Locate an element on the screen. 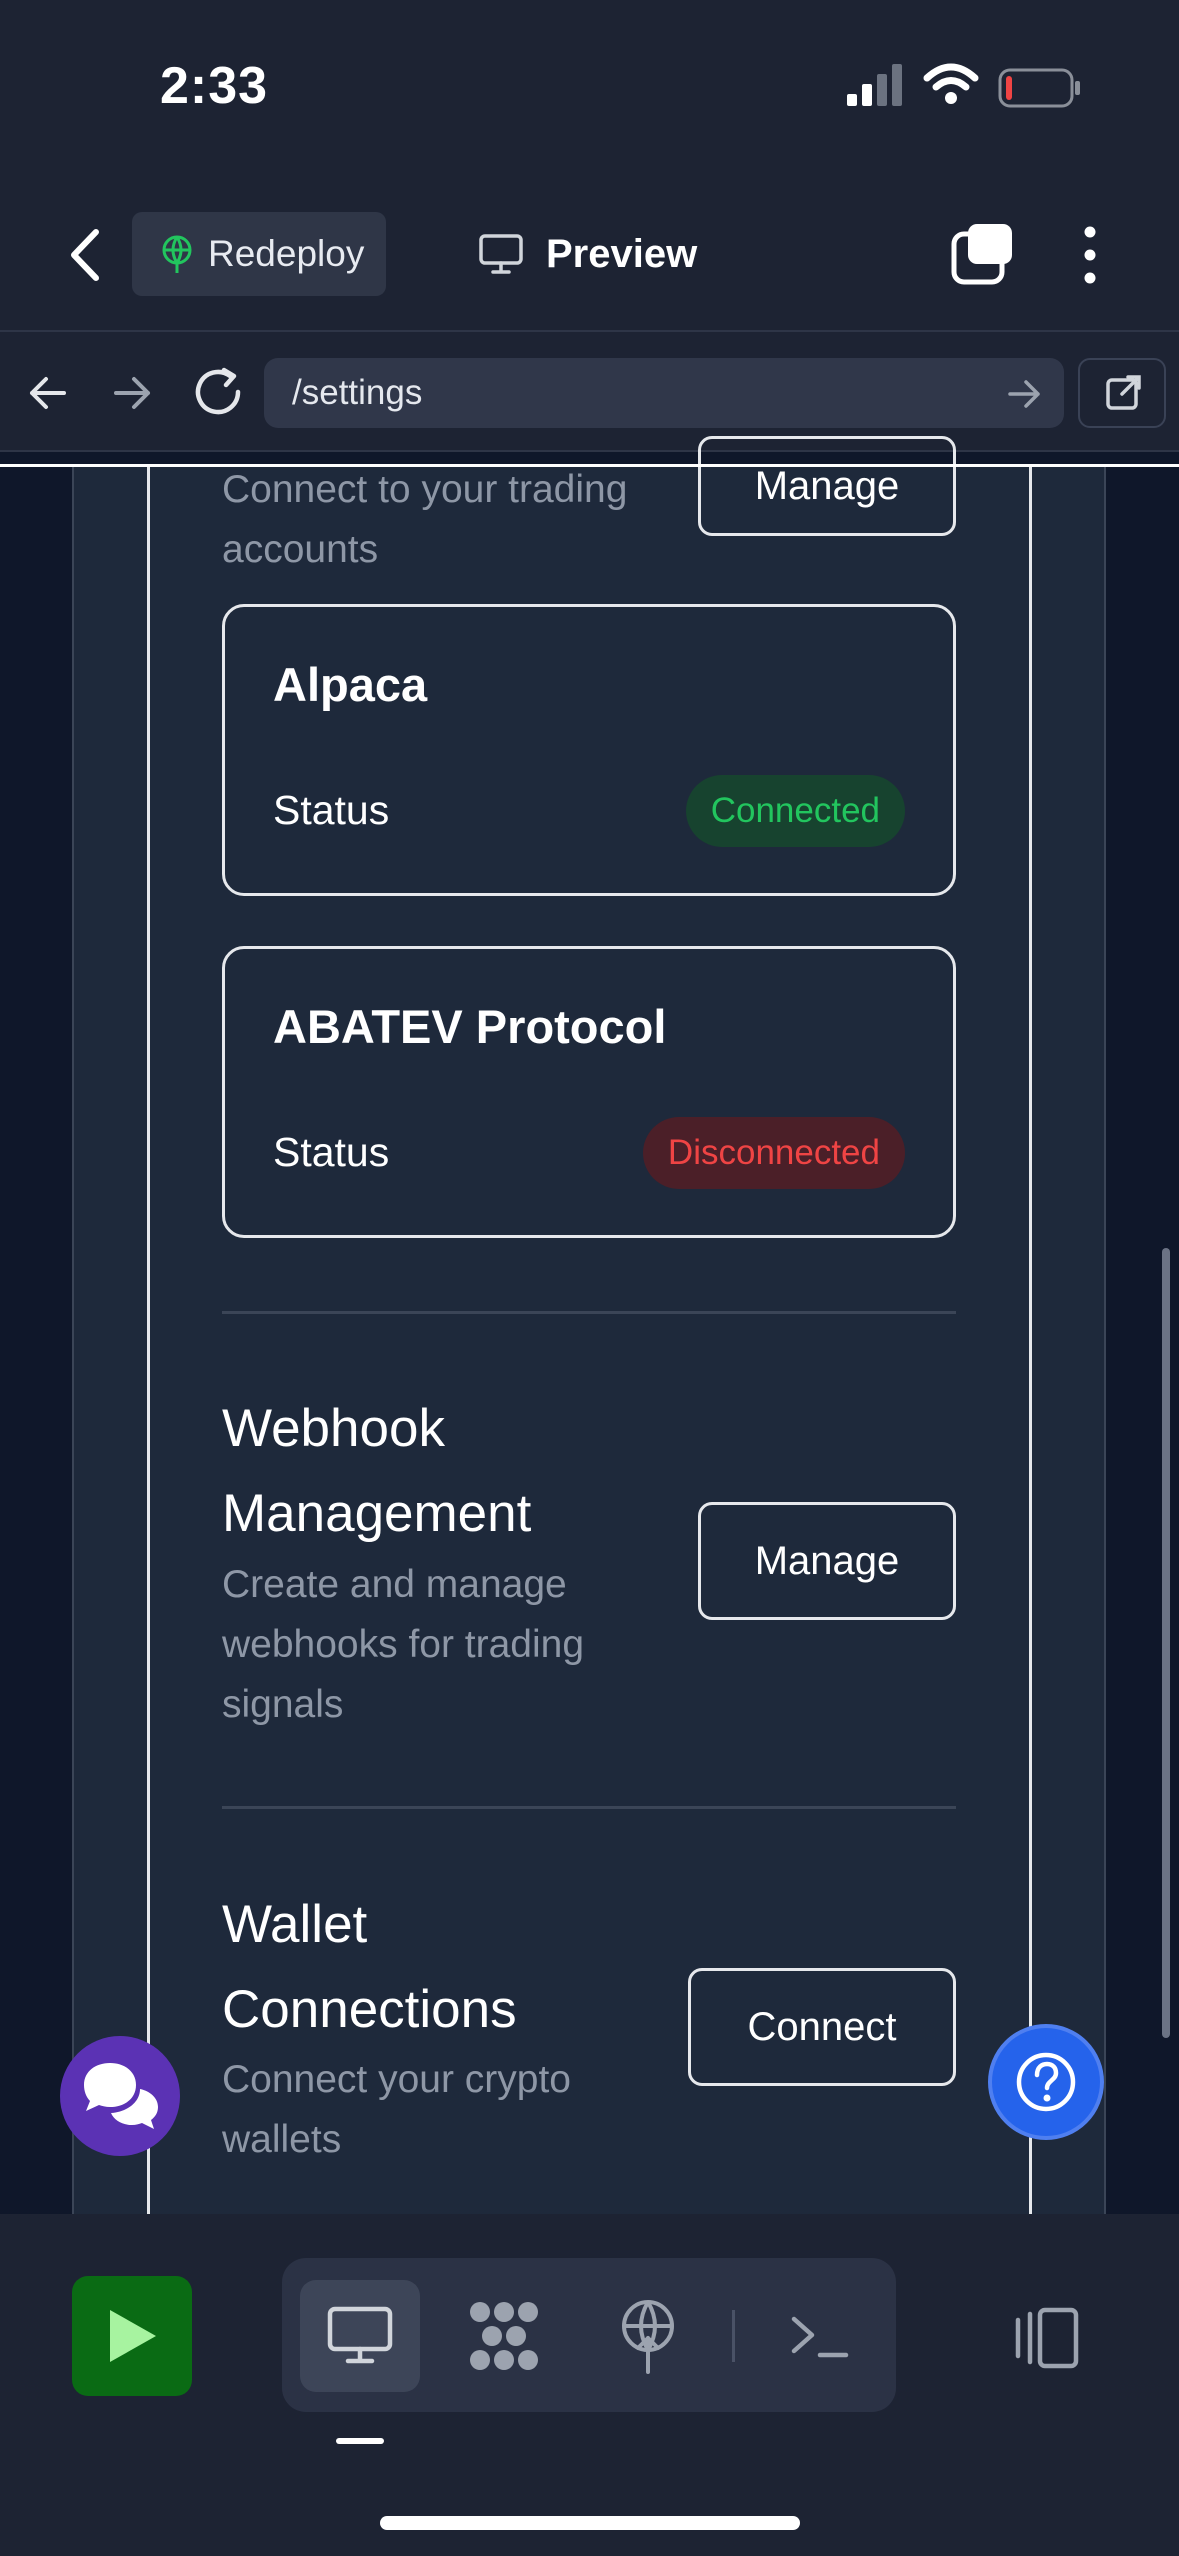  broker-card-abatev: ABATEV Protocol Status Disconnected is located at coordinates (589, 1092).